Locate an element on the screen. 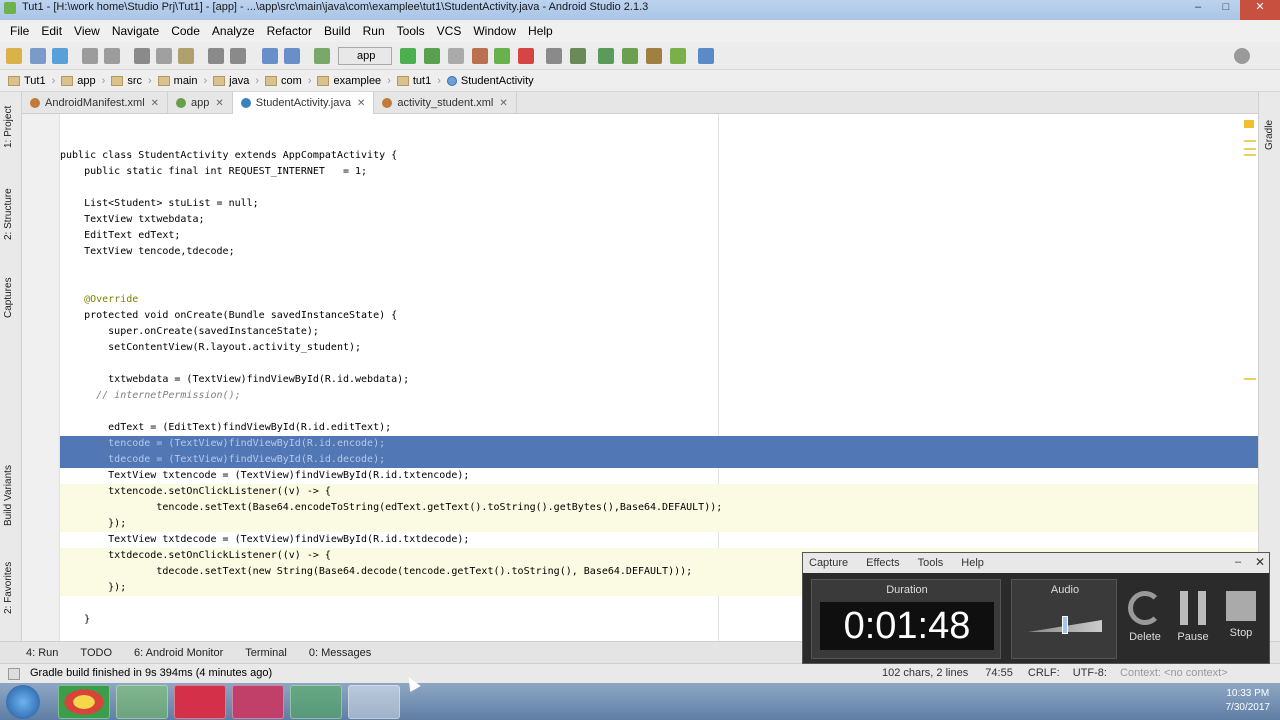 The width and height of the screenshot is (1280, 720). inspection-status-icon is located at coordinates (1249, 124).